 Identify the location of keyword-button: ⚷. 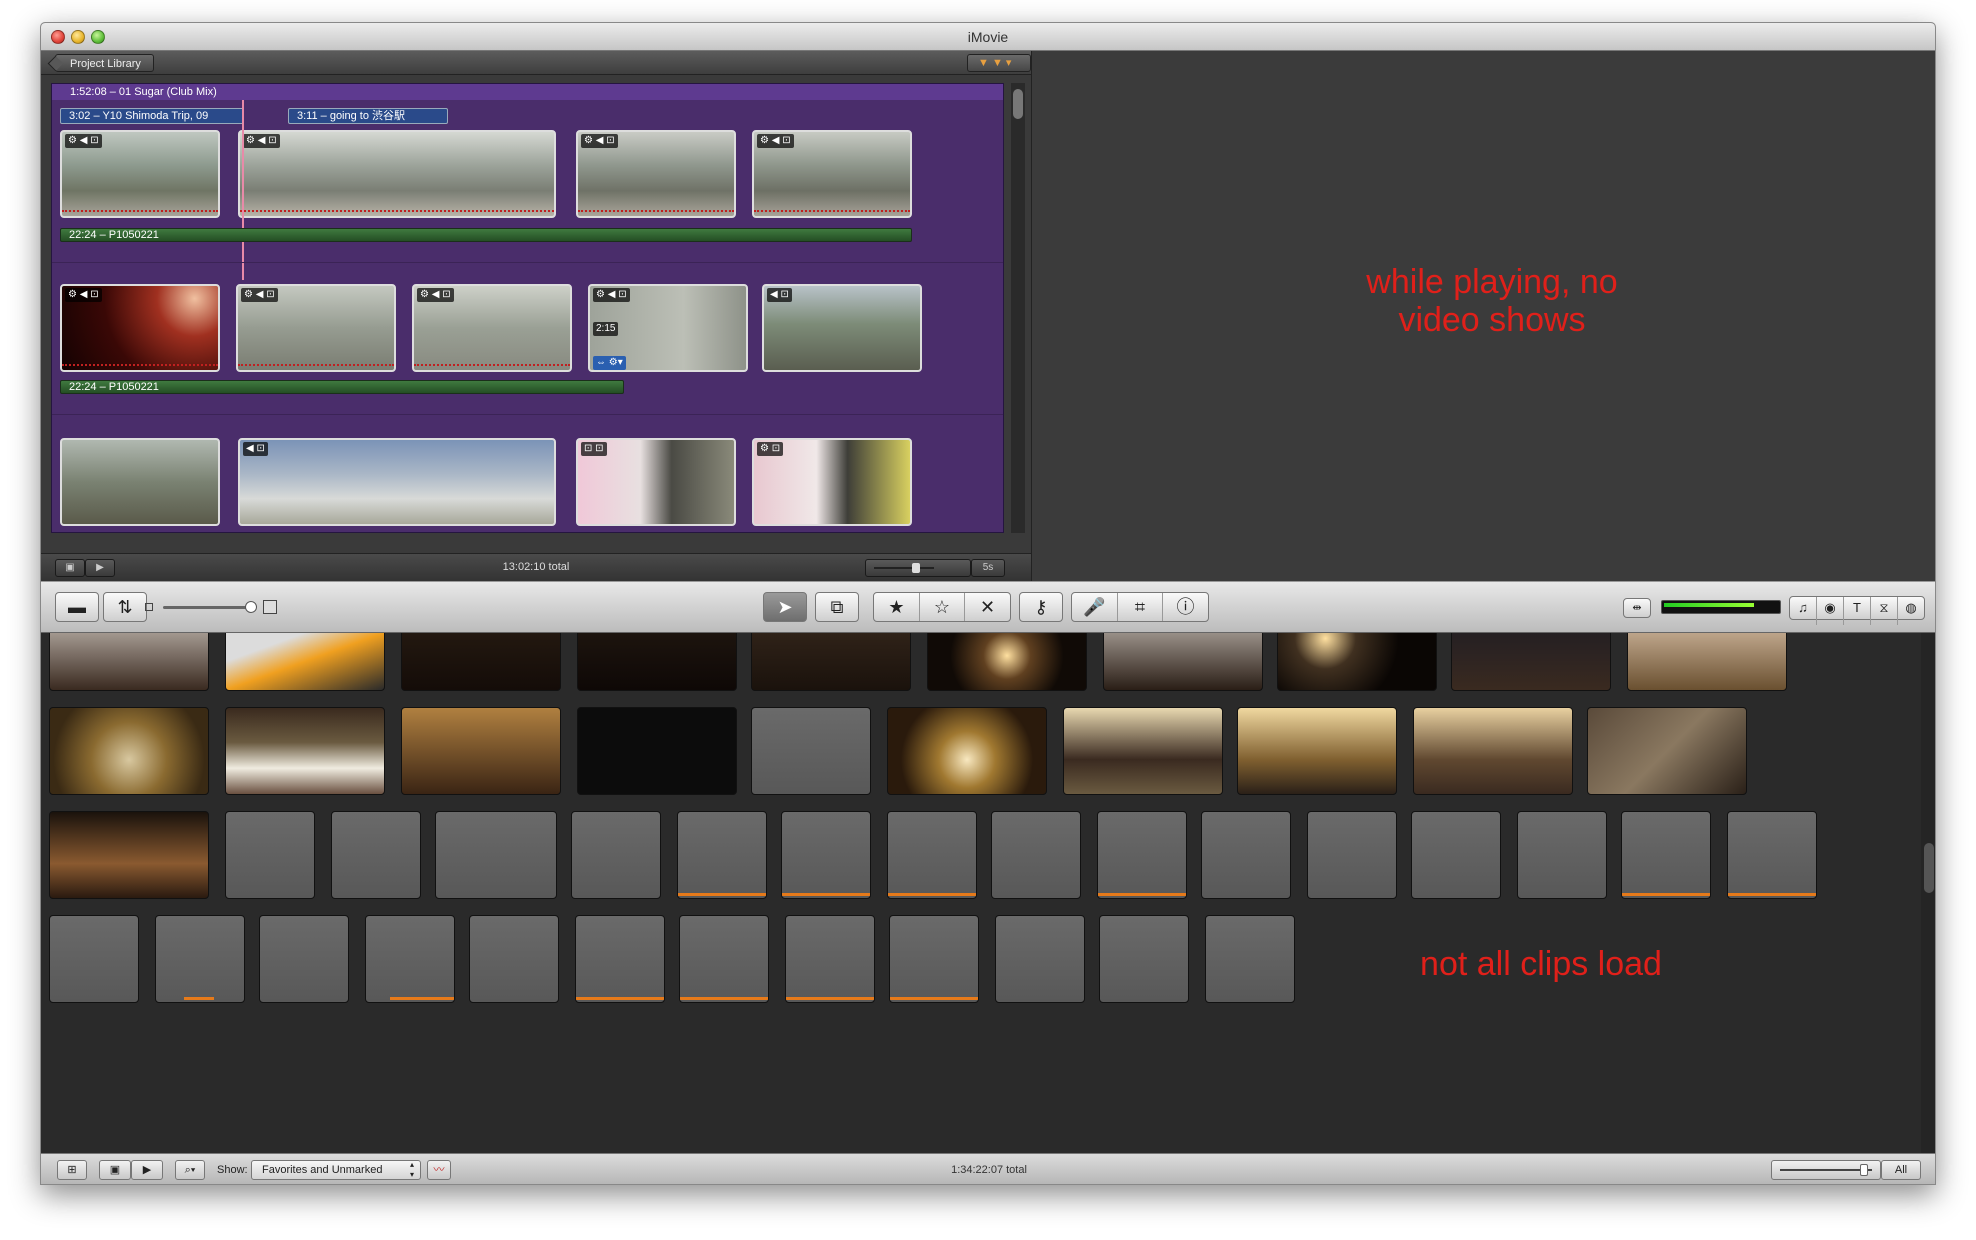
(1041, 607).